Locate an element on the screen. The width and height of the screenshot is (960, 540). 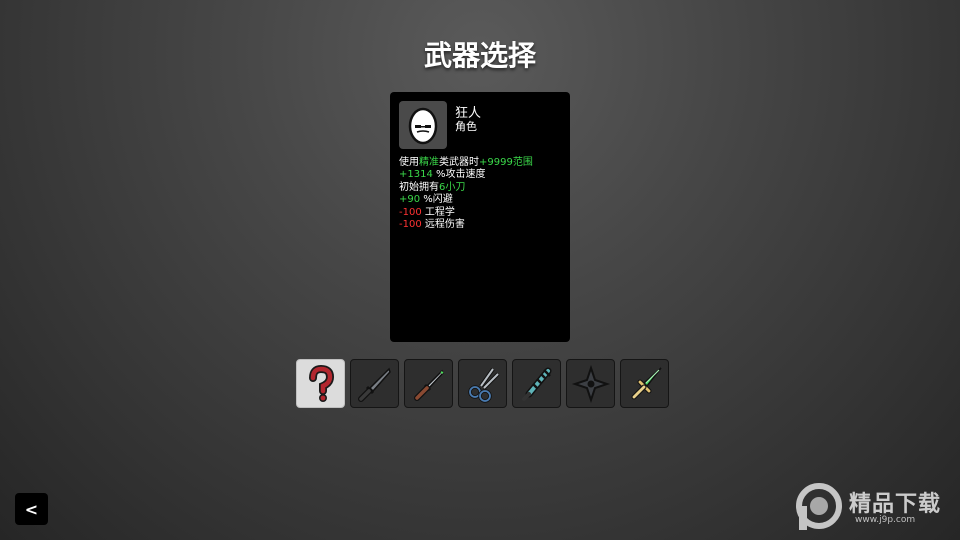
egg-face-icon is located at coordinates (423, 126).